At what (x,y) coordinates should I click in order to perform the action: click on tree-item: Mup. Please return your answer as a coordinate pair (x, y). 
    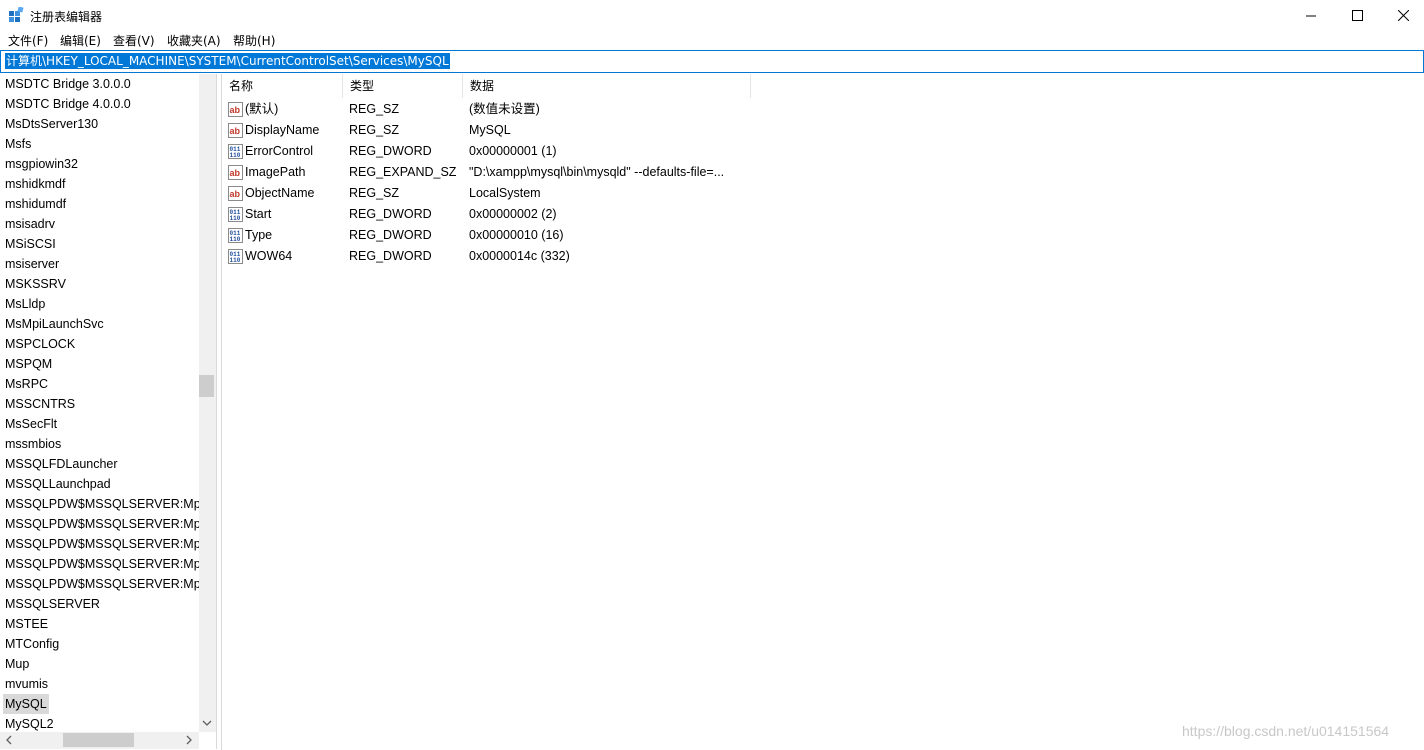
    Looking at the image, I should click on (17, 664).